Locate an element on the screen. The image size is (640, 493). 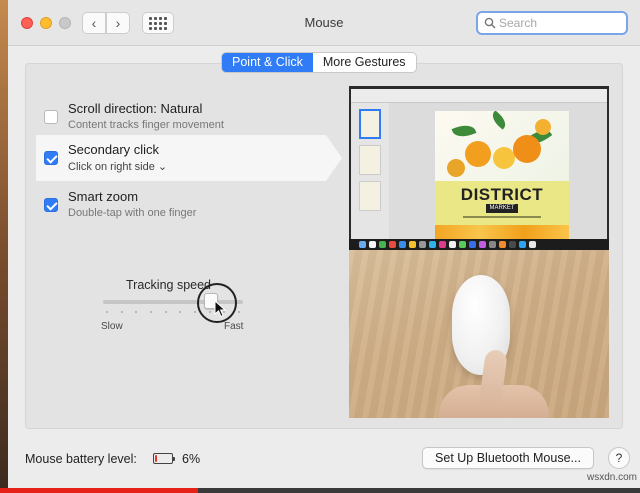
preview-dock is located at coordinates (479, 244).